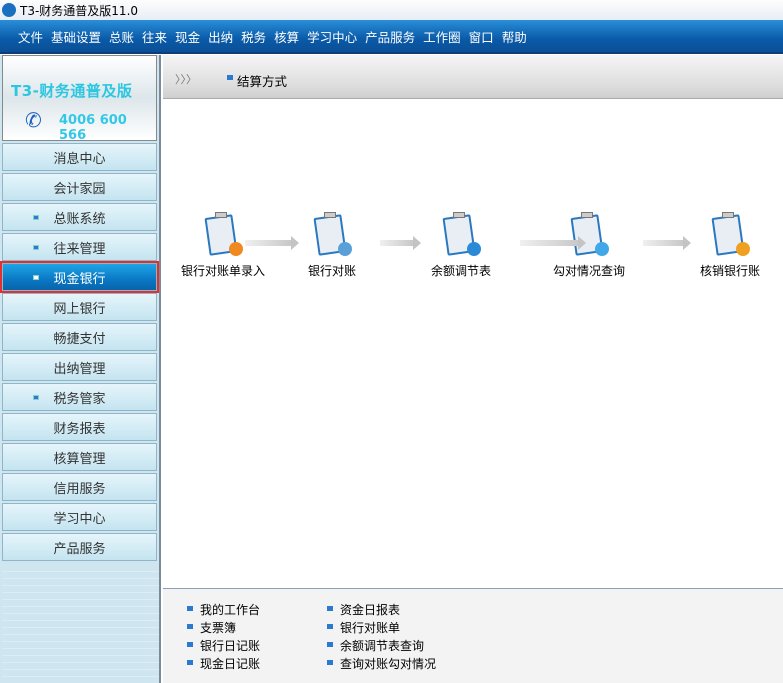  I want to click on sidebar-item-label: 出纳管理, so click(79, 369).